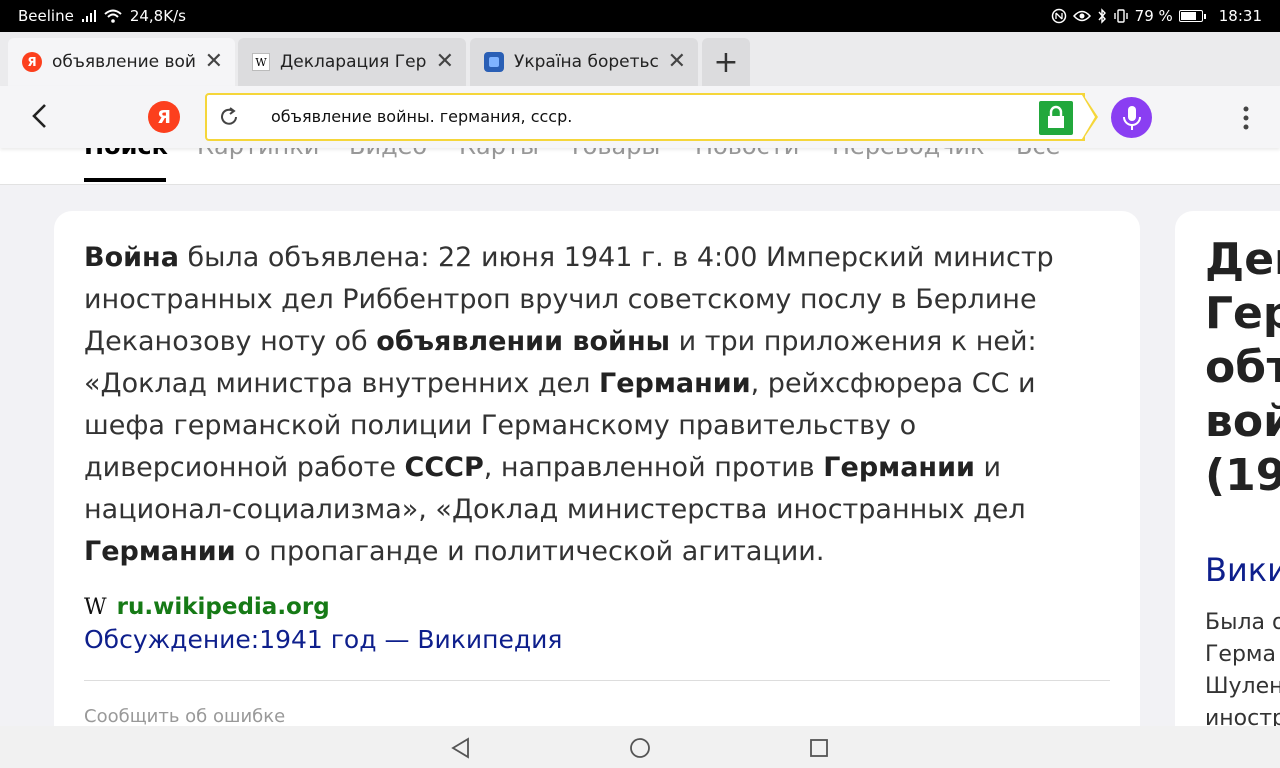  What do you see at coordinates (1056, 118) in the screenshot?
I see `lock-icon` at bounding box center [1056, 118].